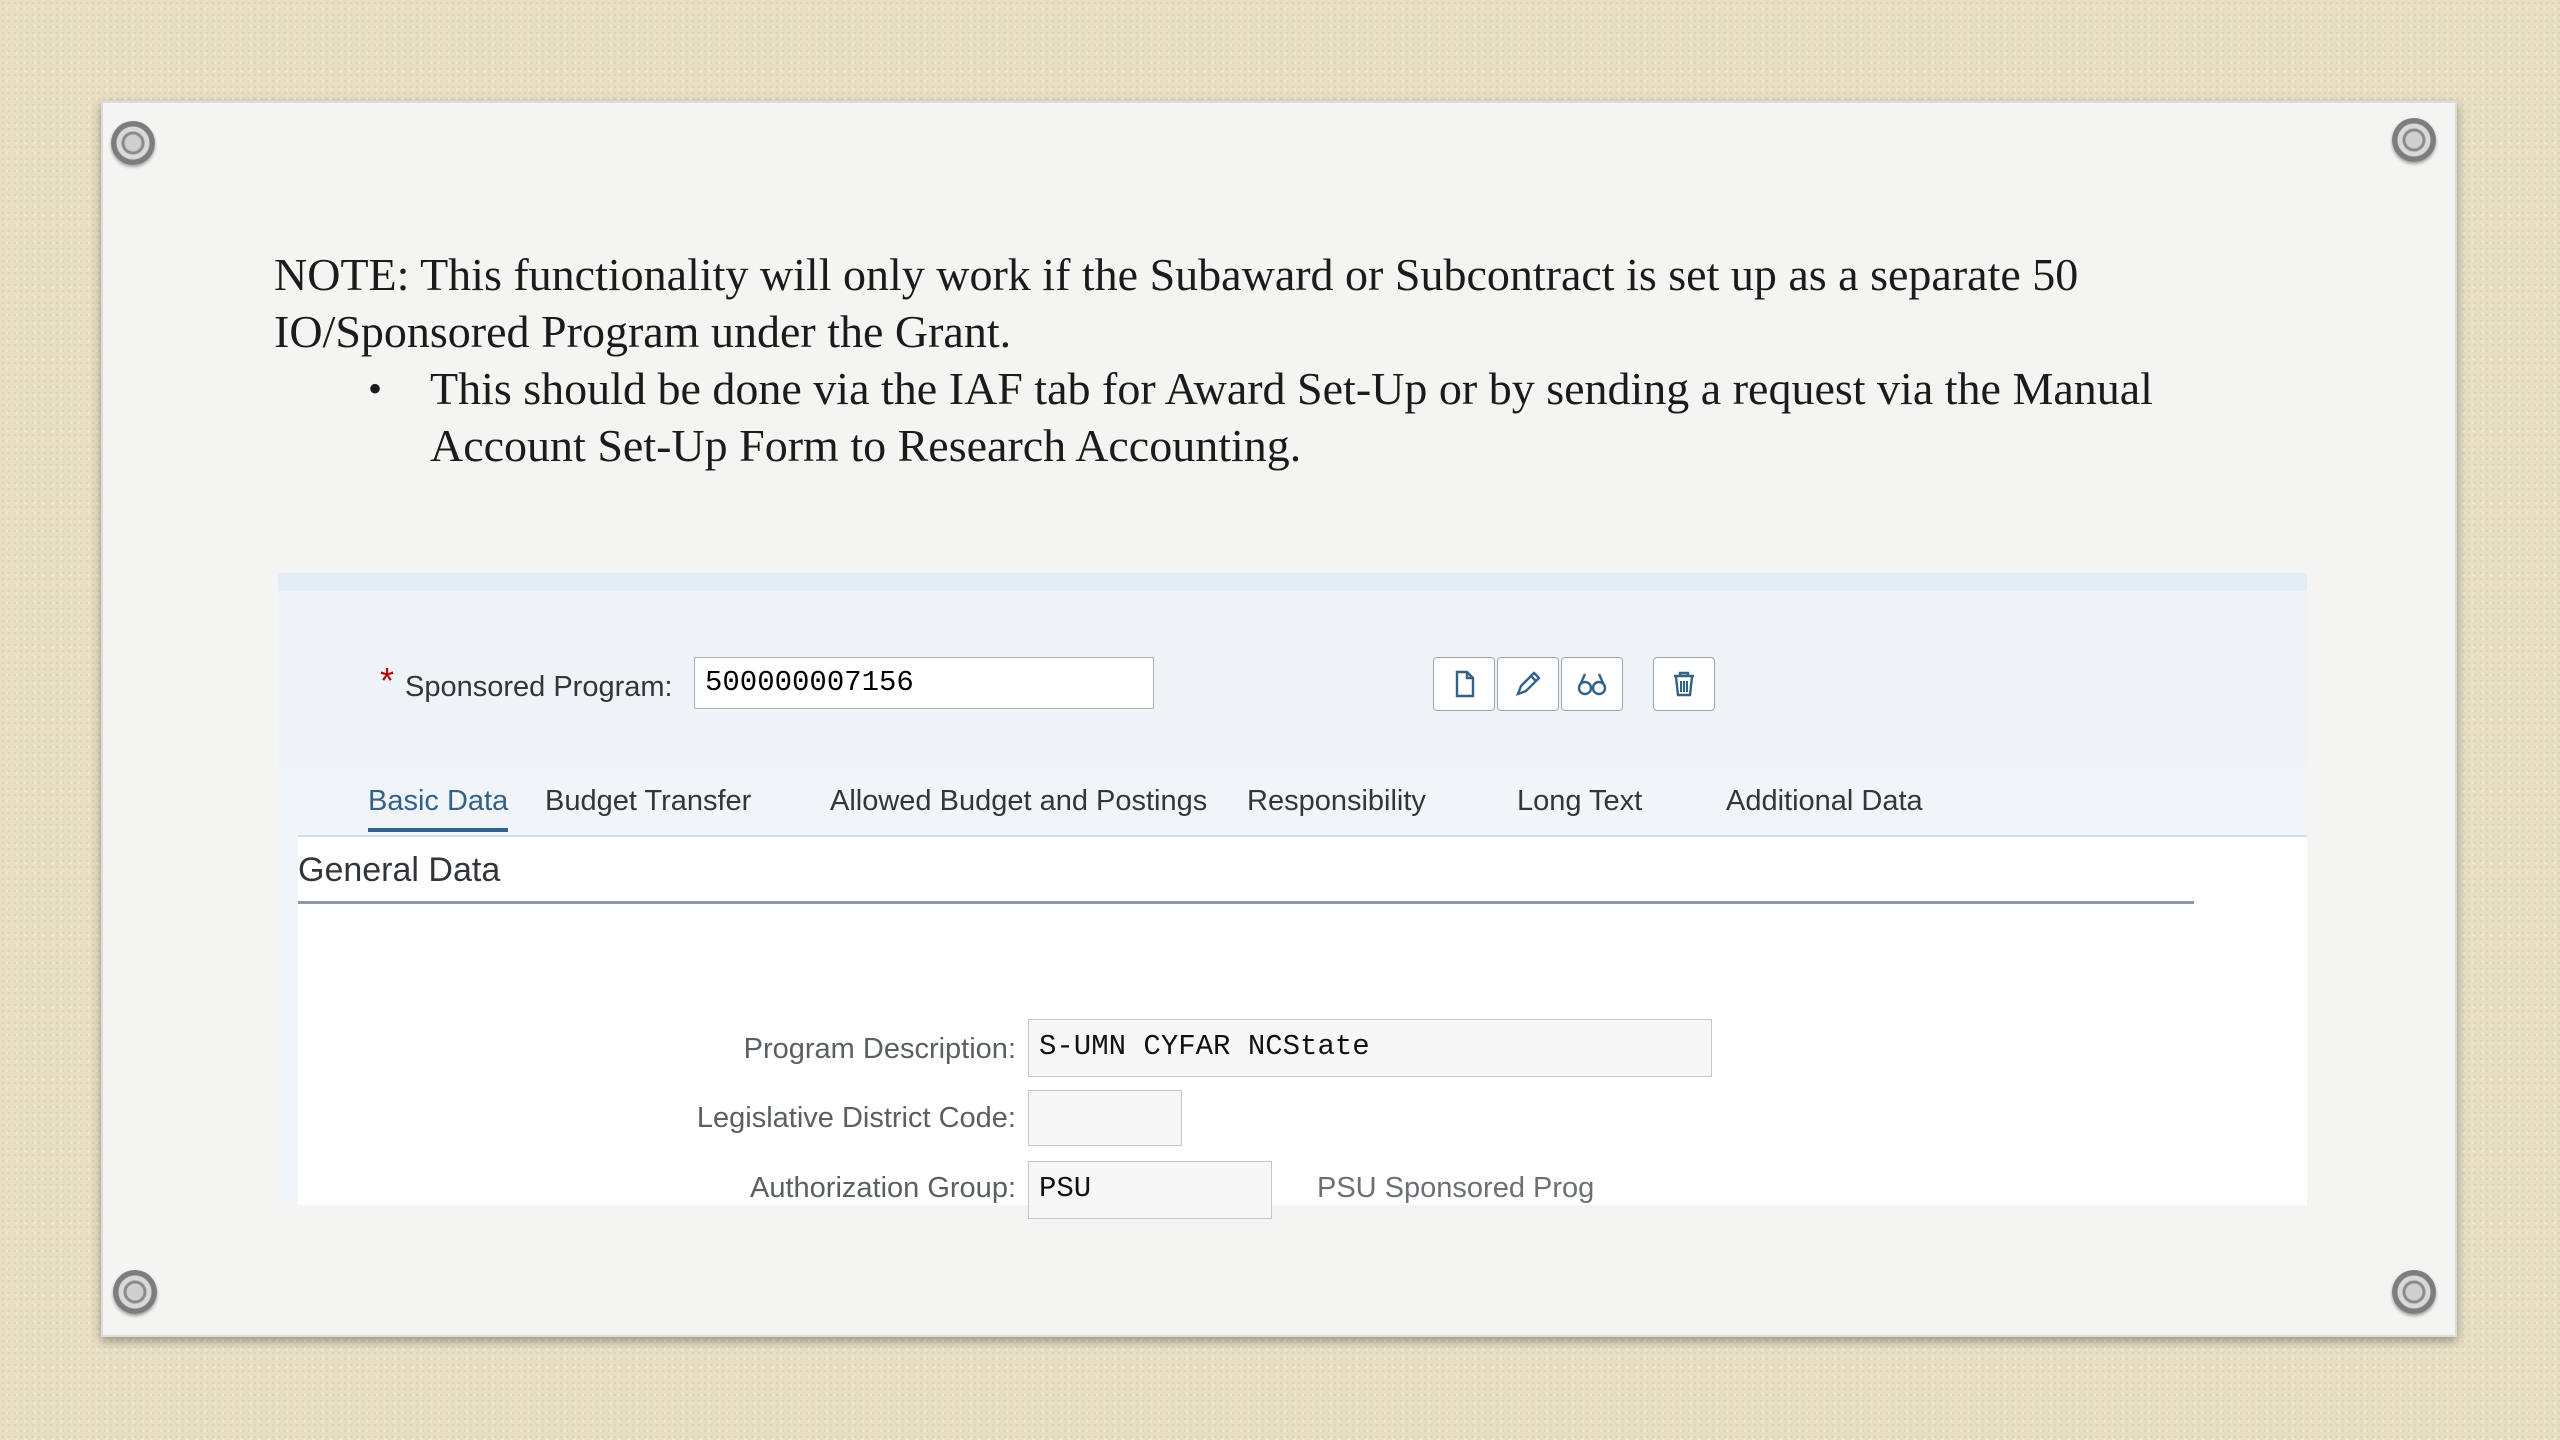  I want to click on tab-additional-data: Additional Data, so click(1824, 806).